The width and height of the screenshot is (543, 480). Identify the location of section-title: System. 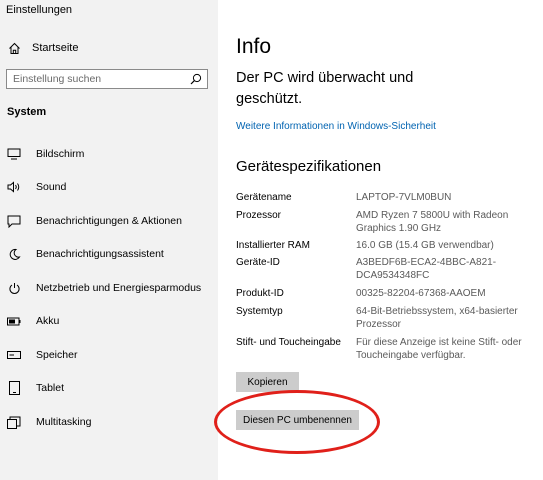
(27, 112).